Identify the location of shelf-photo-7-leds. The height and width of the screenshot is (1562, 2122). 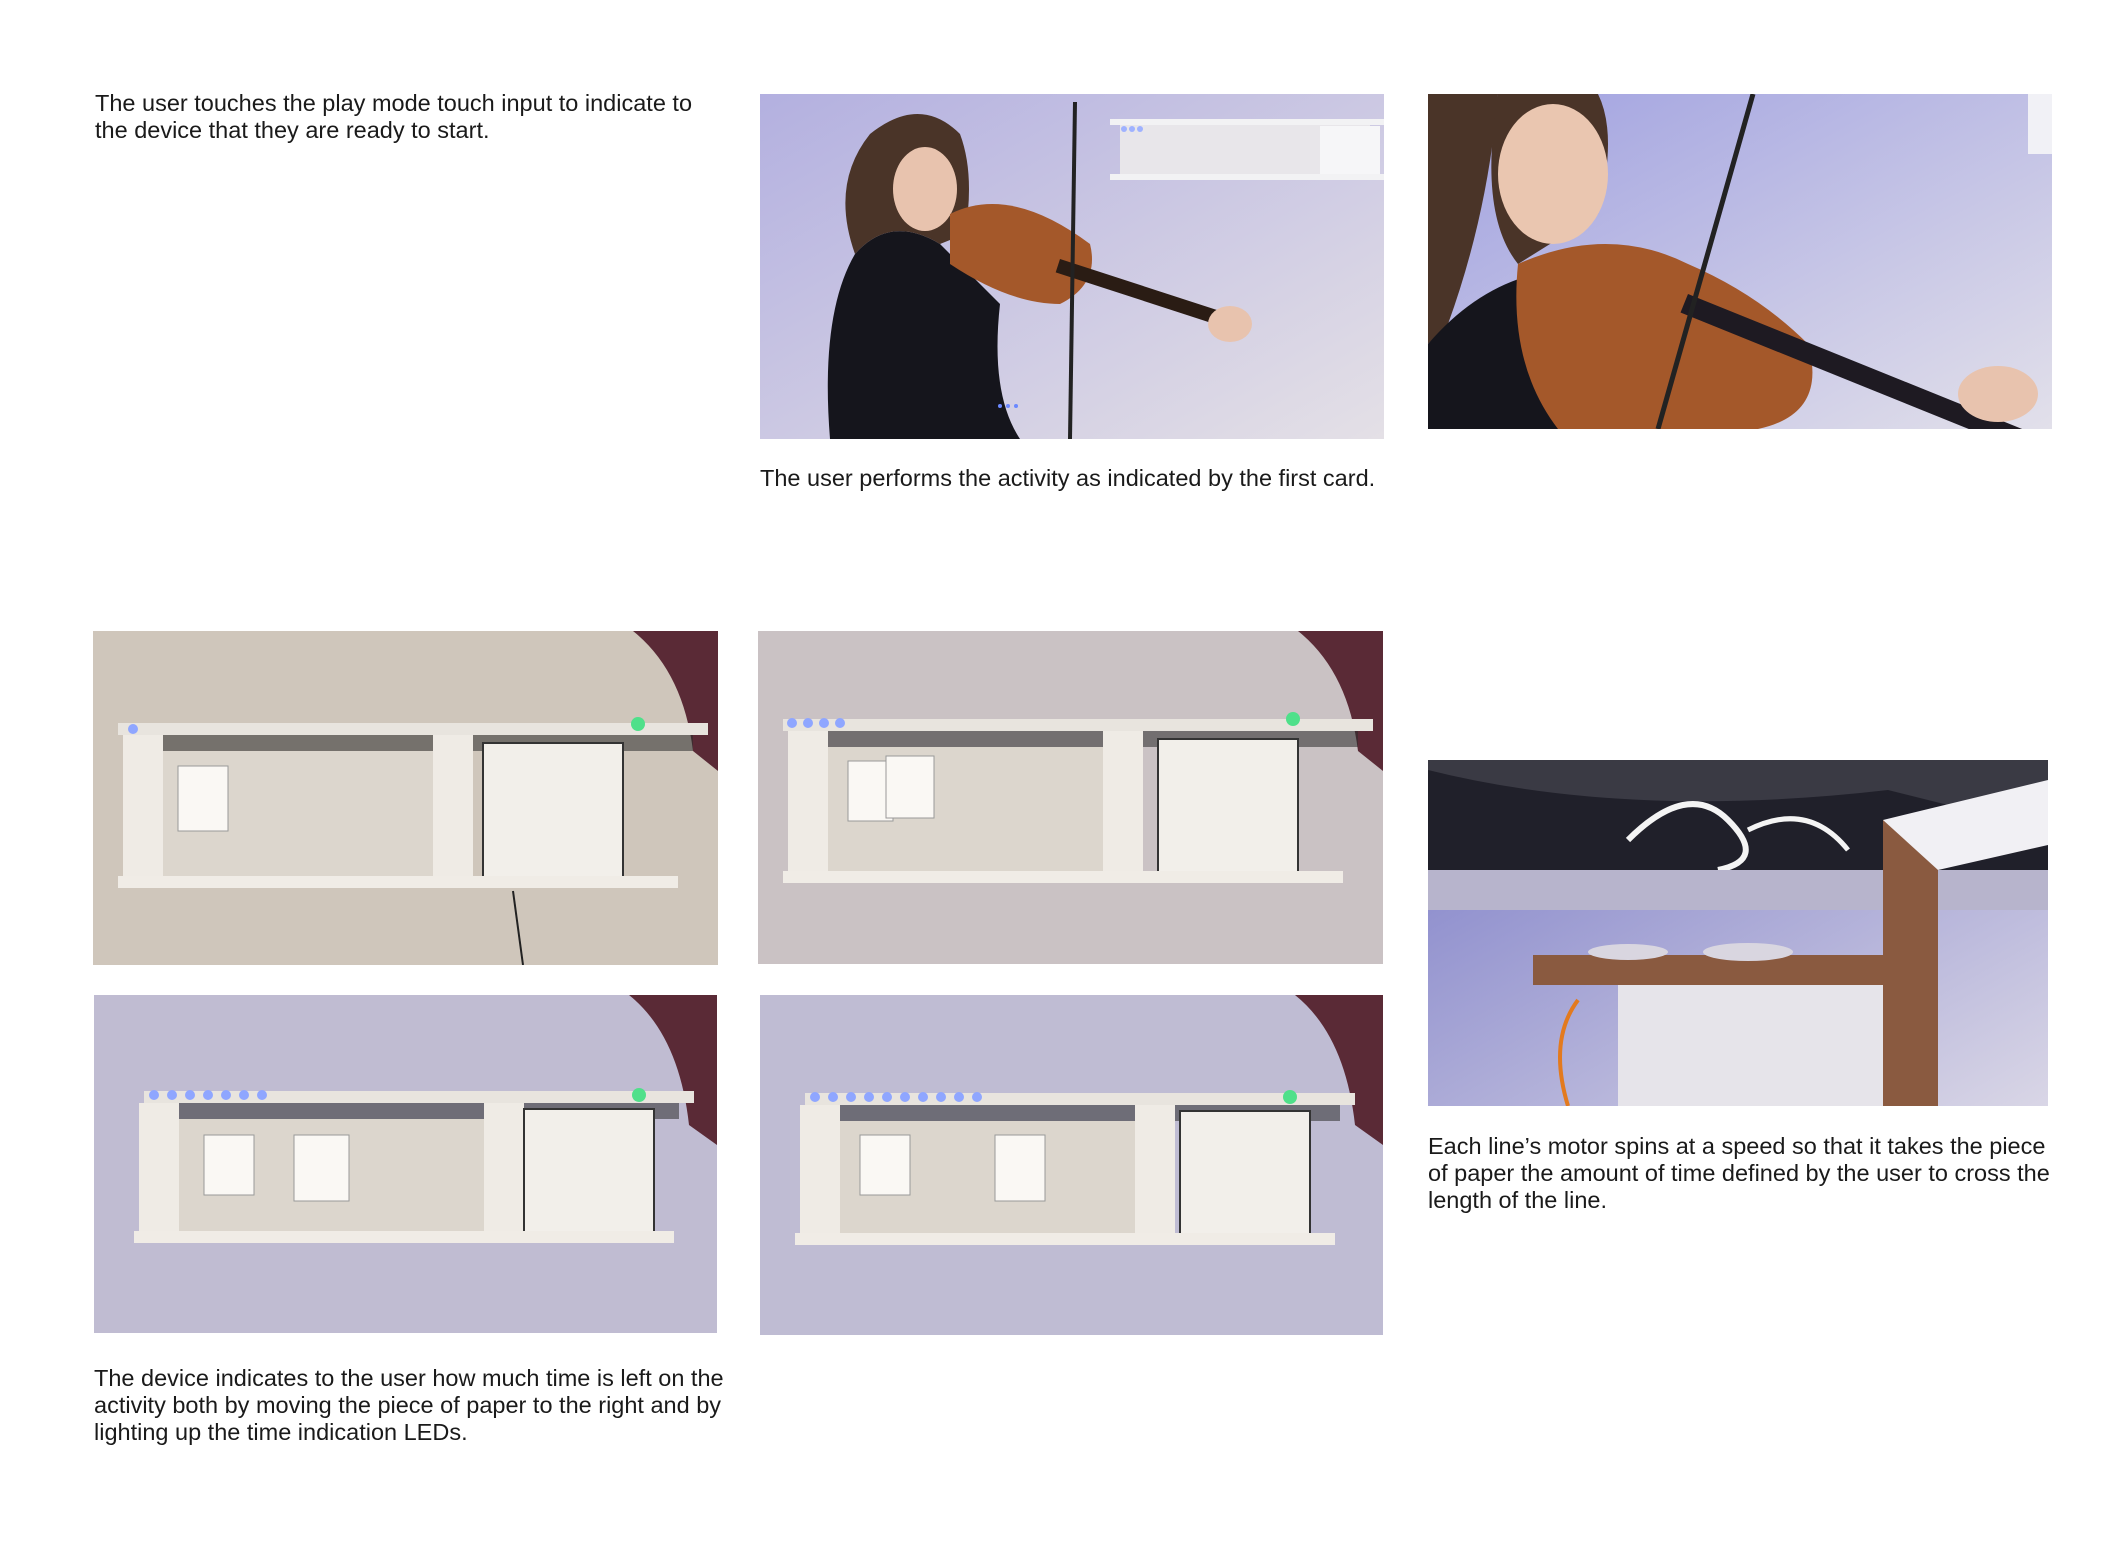
(405, 1164).